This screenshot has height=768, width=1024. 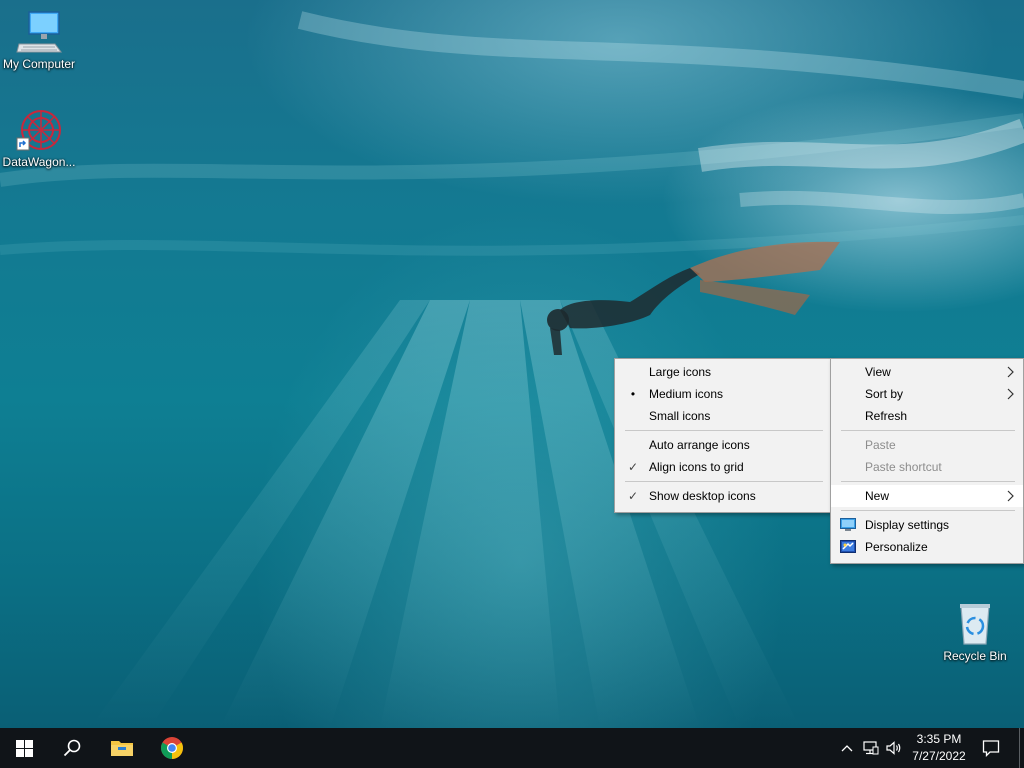 I want to click on network-button, so click(x=871, y=748).